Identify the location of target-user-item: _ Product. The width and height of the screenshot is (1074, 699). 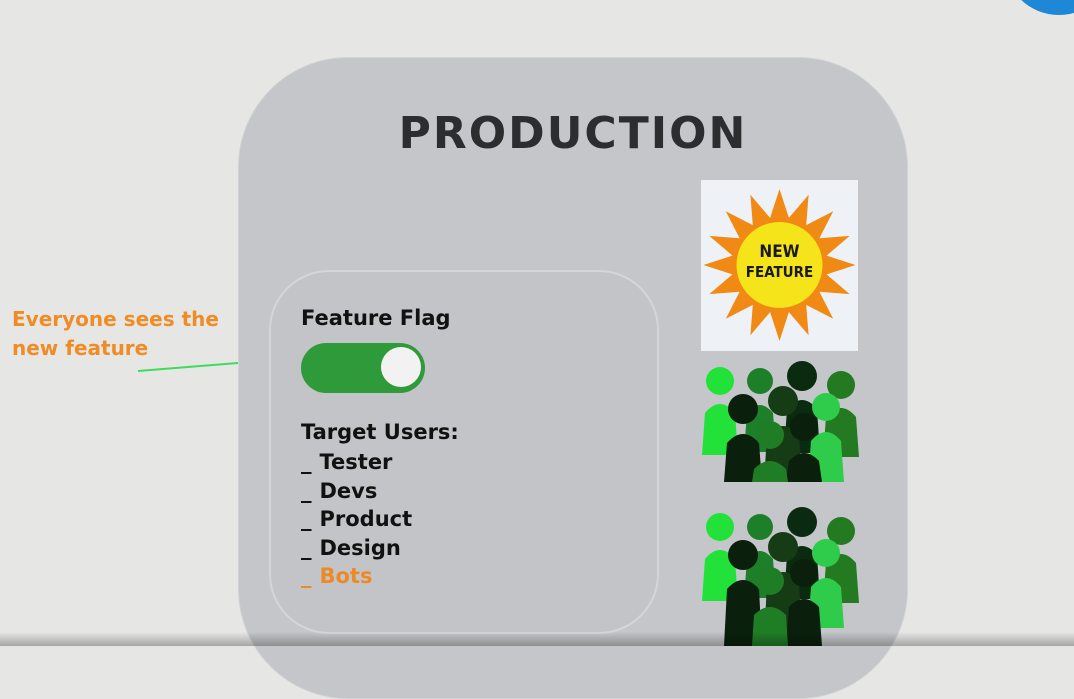
(357, 519).